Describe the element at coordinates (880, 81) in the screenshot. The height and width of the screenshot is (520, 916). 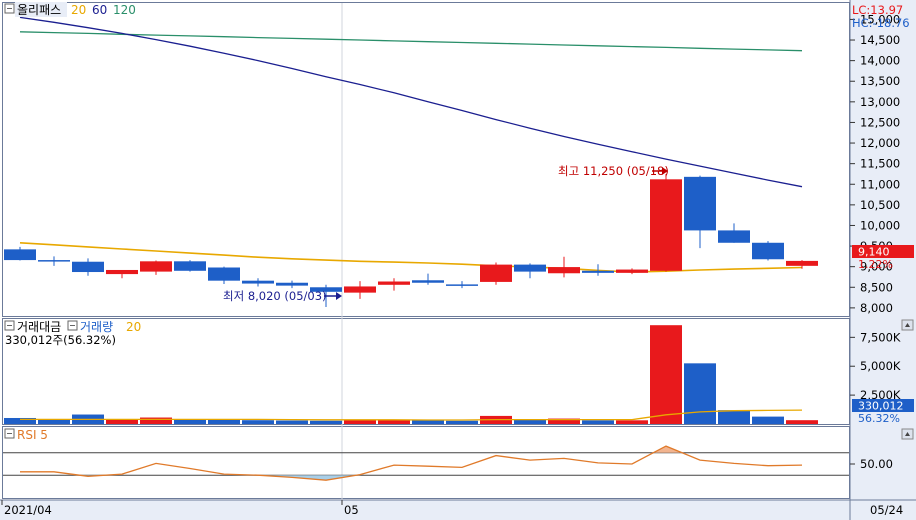
I see `price-tick-label: 13,500` at that location.